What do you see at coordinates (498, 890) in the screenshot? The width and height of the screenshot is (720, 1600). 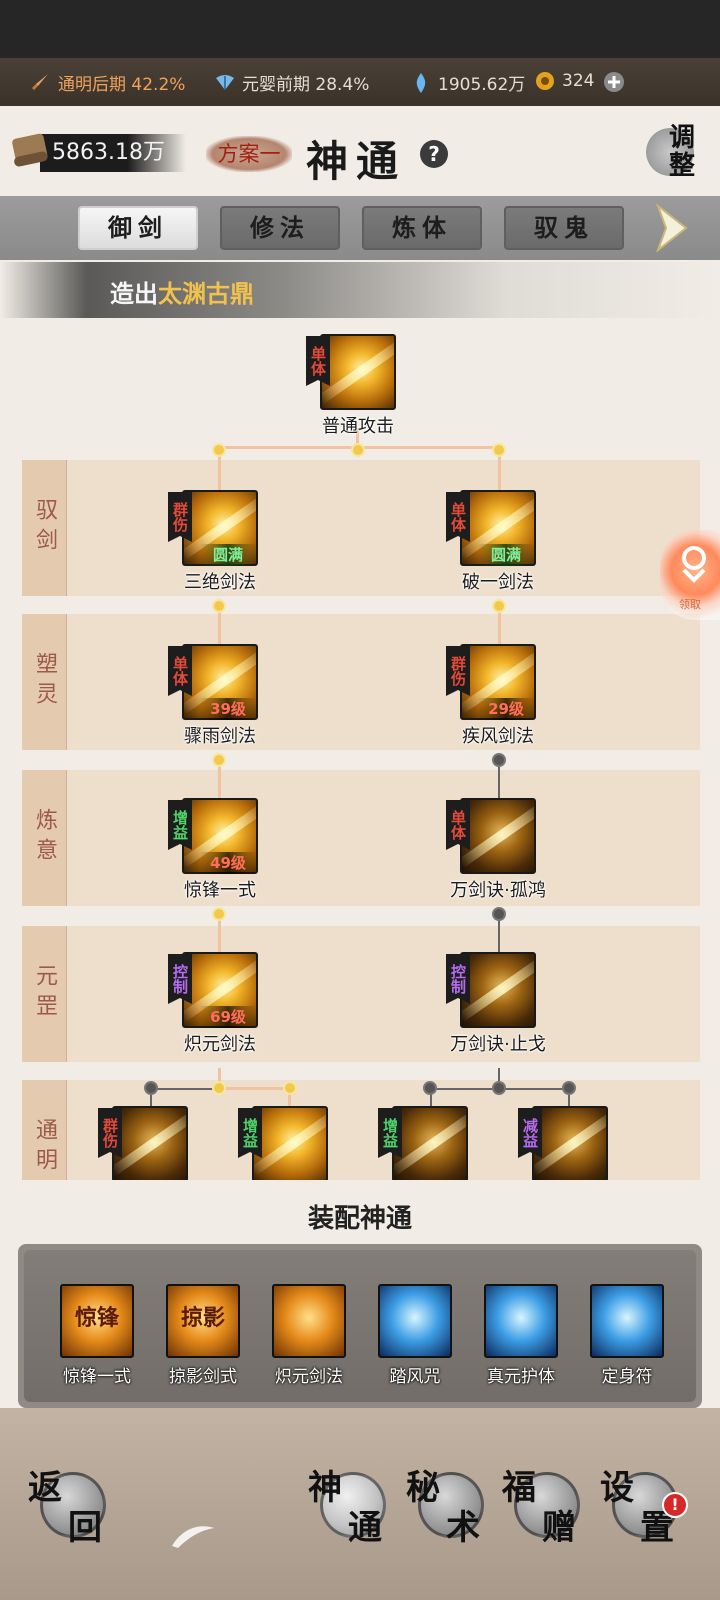 I see `skill-name: 万剑诀·孤鸿` at bounding box center [498, 890].